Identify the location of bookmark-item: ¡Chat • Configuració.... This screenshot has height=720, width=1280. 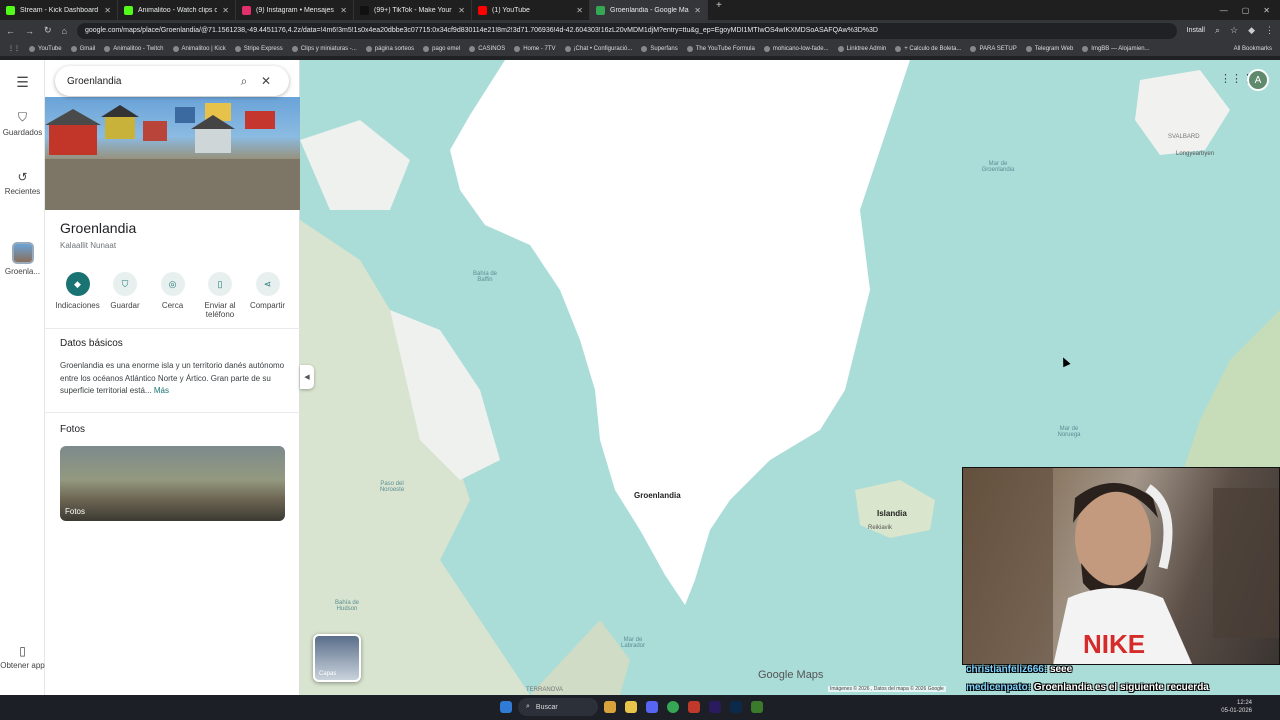
(598, 48).